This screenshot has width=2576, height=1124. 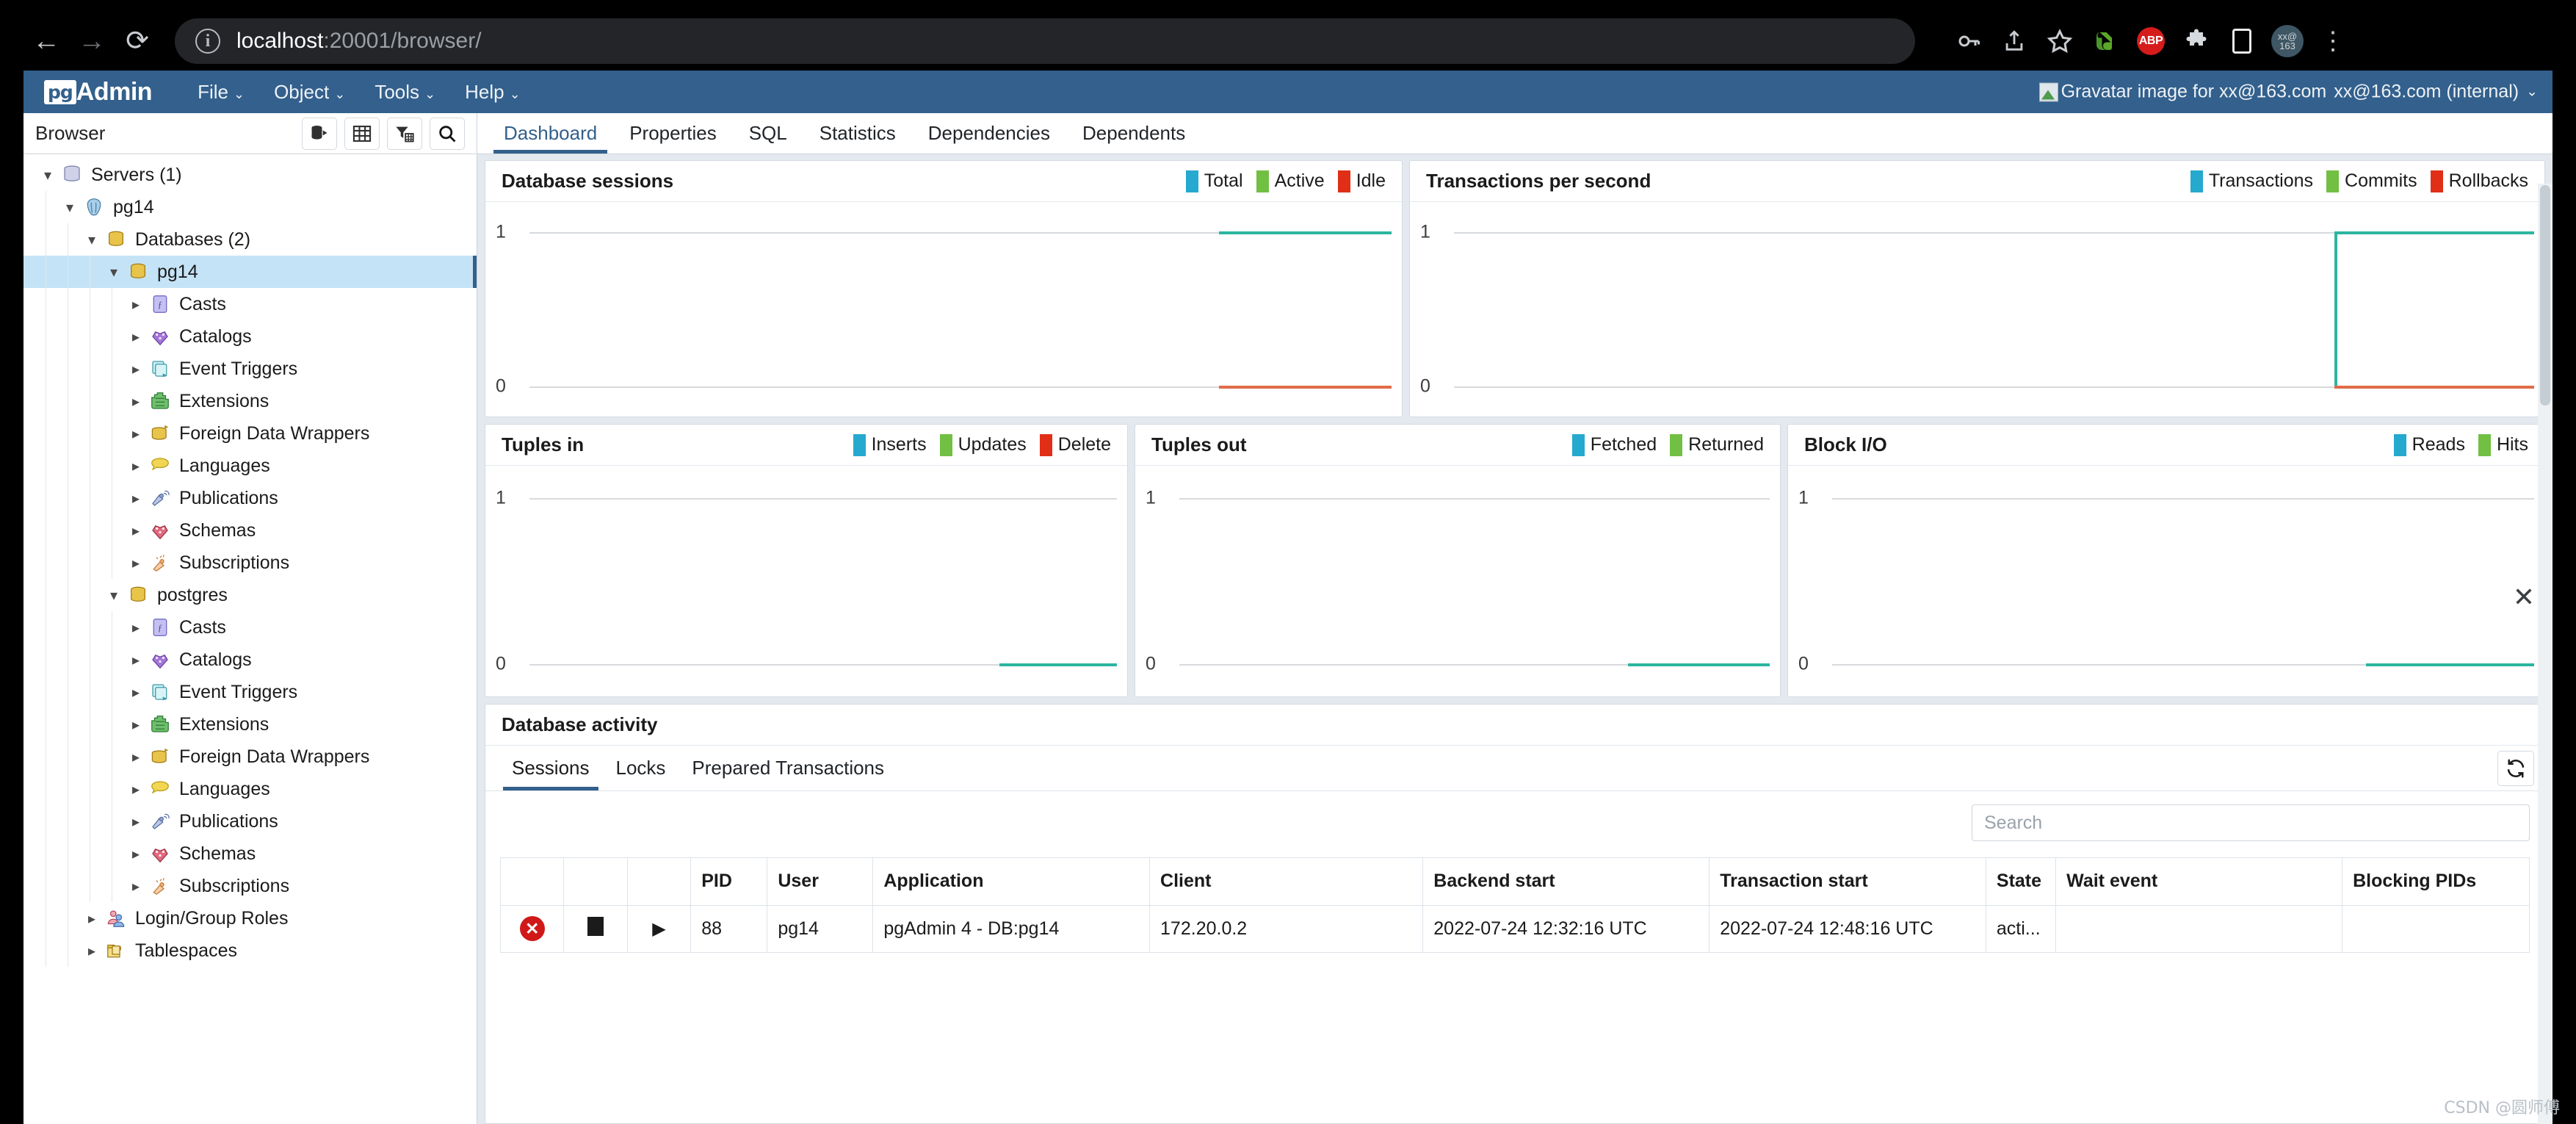 I want to click on tree-item-catalogs: Catalogs, so click(x=250, y=660).